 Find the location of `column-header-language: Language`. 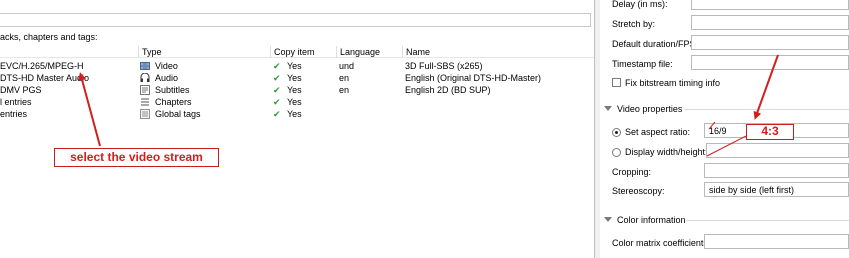

column-header-language: Language is located at coordinates (369, 52).